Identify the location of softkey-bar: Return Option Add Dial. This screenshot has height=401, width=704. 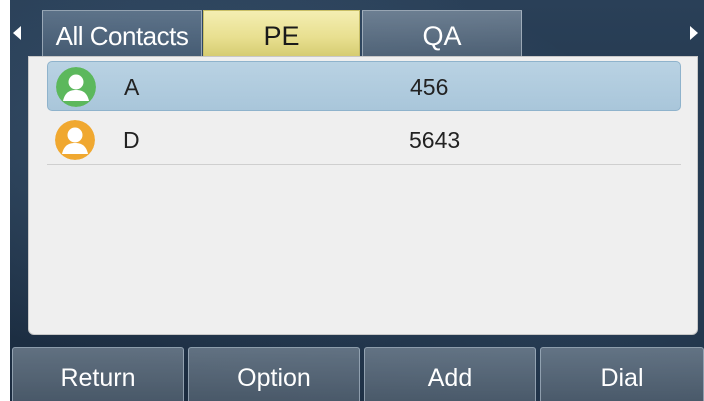
(357, 374).